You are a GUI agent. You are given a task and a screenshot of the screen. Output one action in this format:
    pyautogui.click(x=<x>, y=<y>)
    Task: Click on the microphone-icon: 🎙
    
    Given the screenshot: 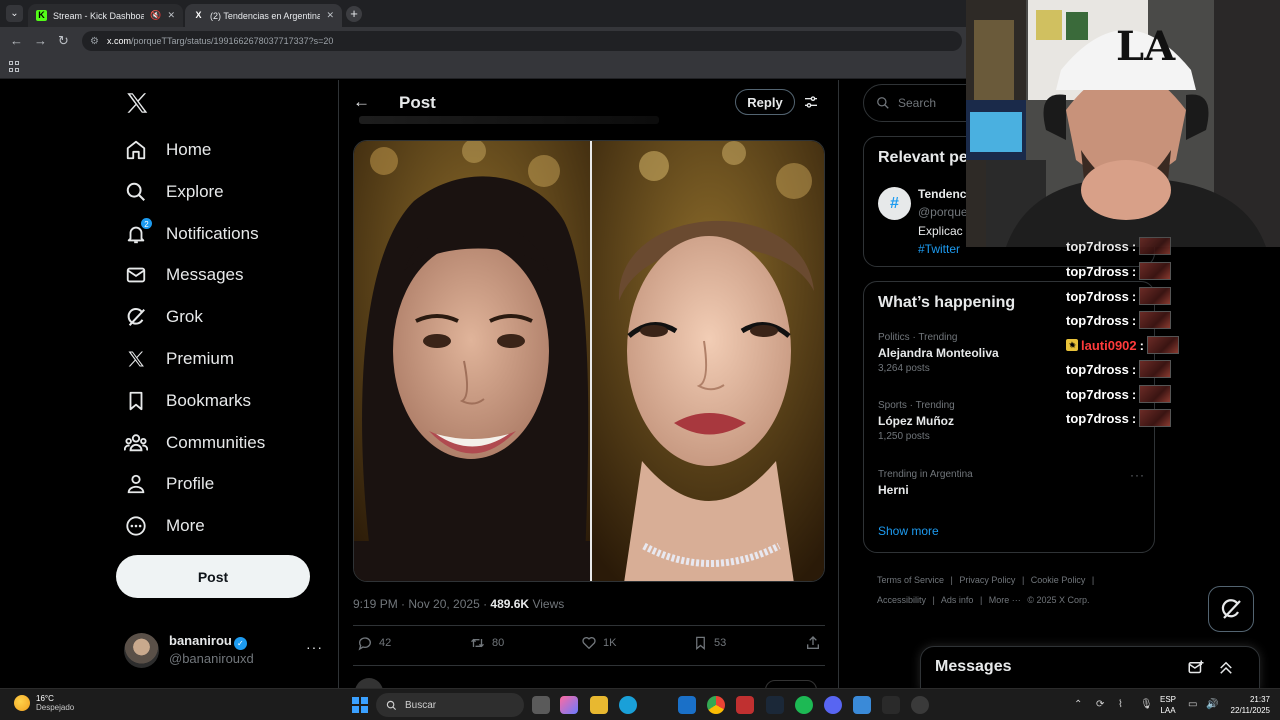 What is the action you would take?
    pyautogui.click(x=1146, y=704)
    